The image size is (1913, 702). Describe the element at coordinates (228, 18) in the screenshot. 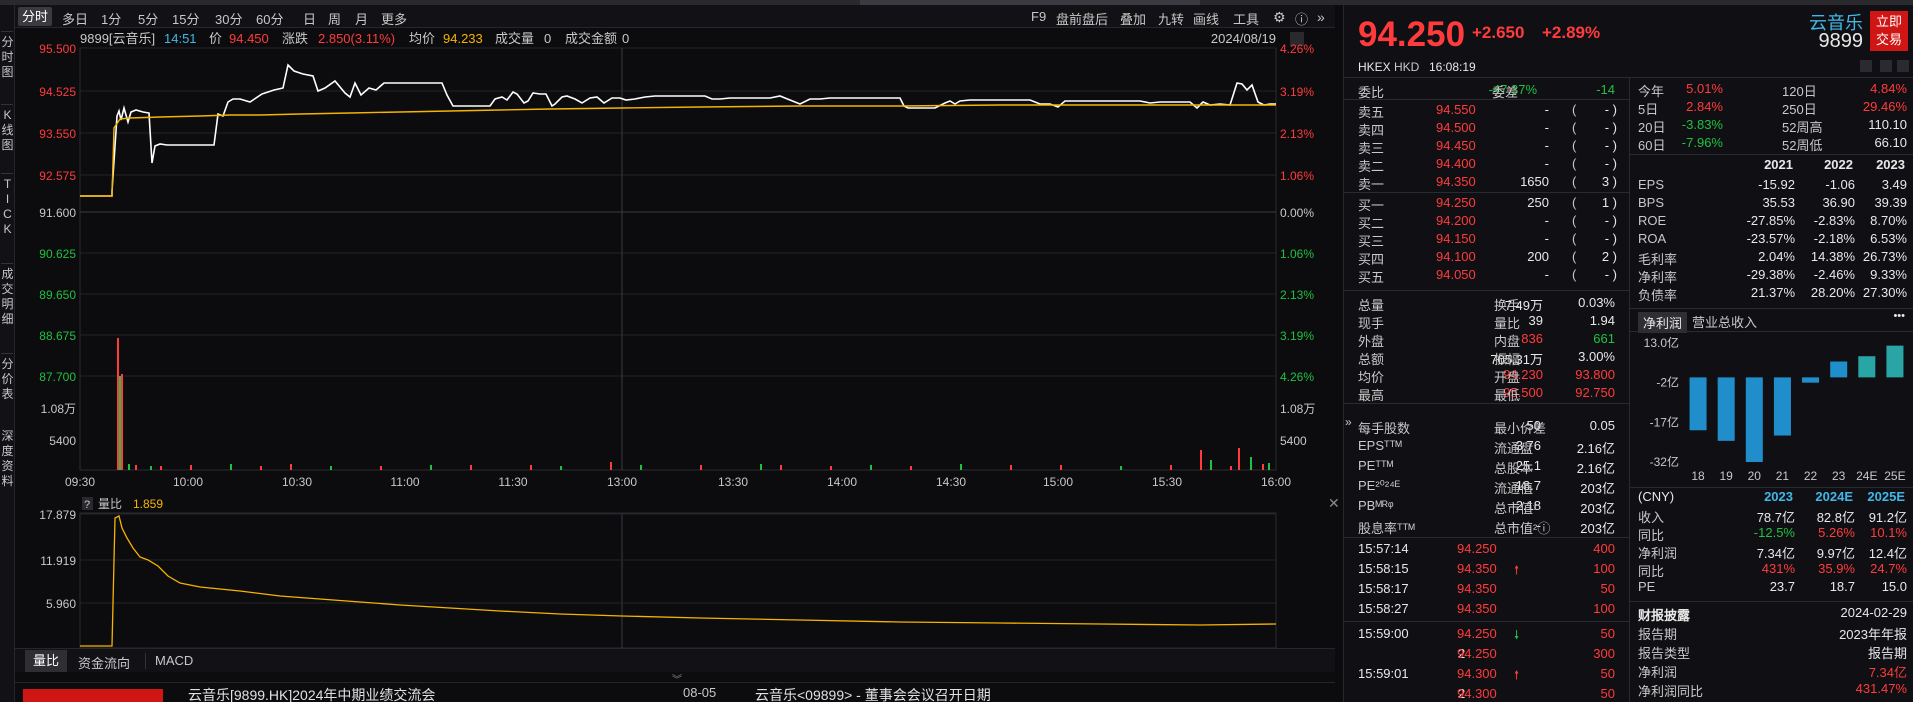

I see `timeframe-5: 30分` at that location.